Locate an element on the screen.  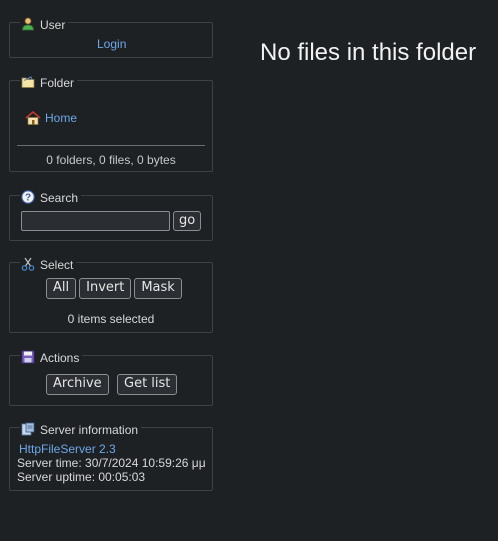
server-time: Server time: 30/7/2024 10:59:26 μμ is located at coordinates (111, 463).